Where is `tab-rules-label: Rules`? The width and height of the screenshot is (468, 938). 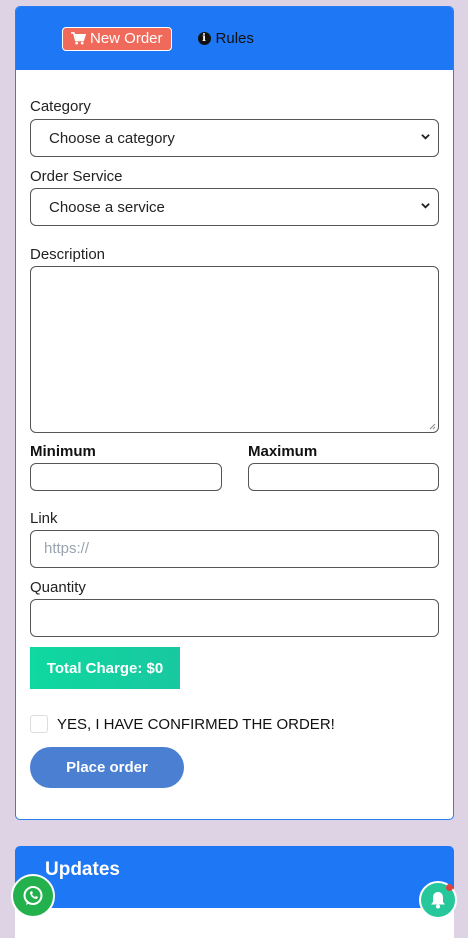 tab-rules-label: Rules is located at coordinates (234, 38).